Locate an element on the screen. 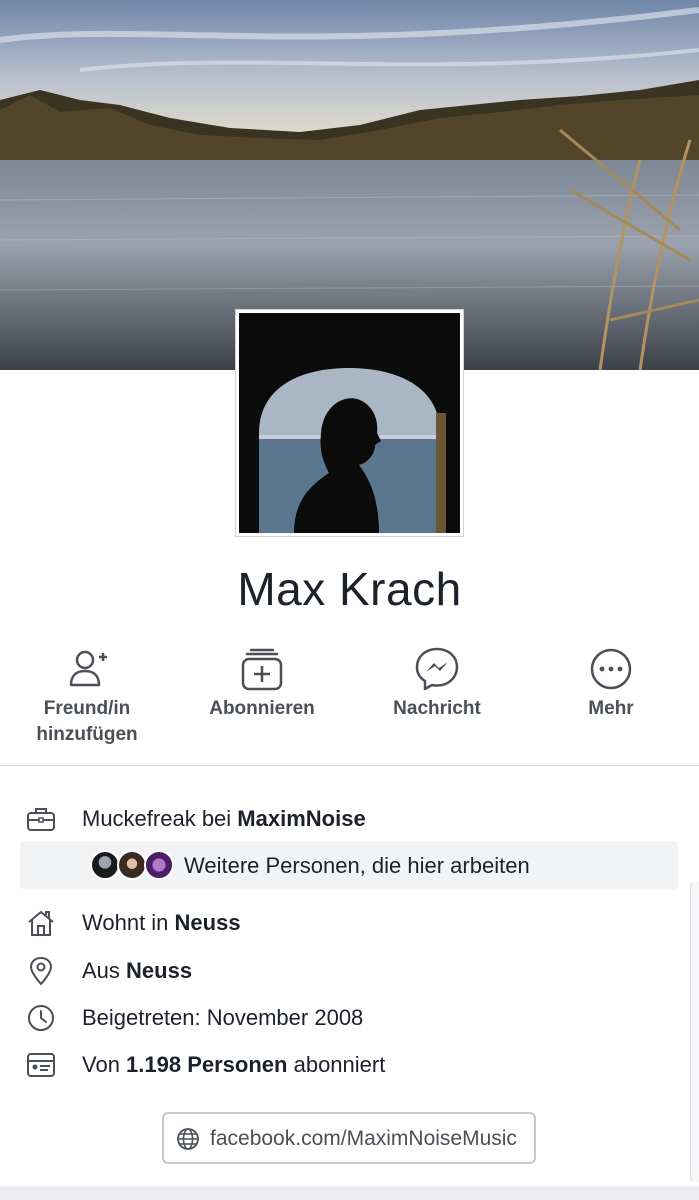 The width and height of the screenshot is (699, 1200). profile-name: Max Krach is located at coordinates (349, 589).